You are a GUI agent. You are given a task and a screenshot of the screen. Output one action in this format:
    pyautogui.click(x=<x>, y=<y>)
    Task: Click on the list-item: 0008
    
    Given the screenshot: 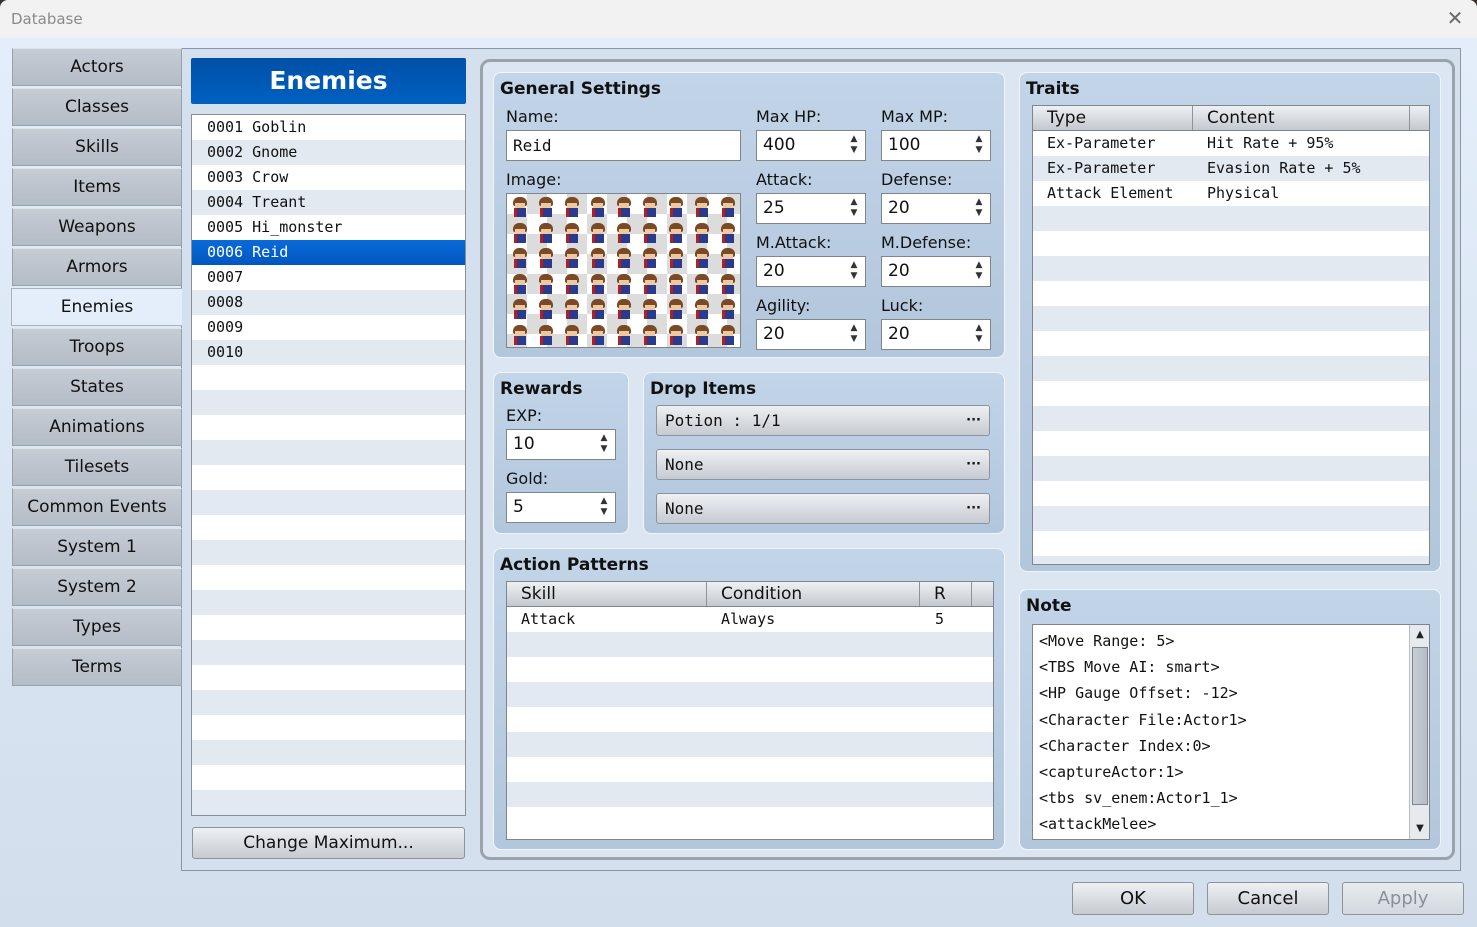 What is the action you would take?
    pyautogui.click(x=328, y=302)
    